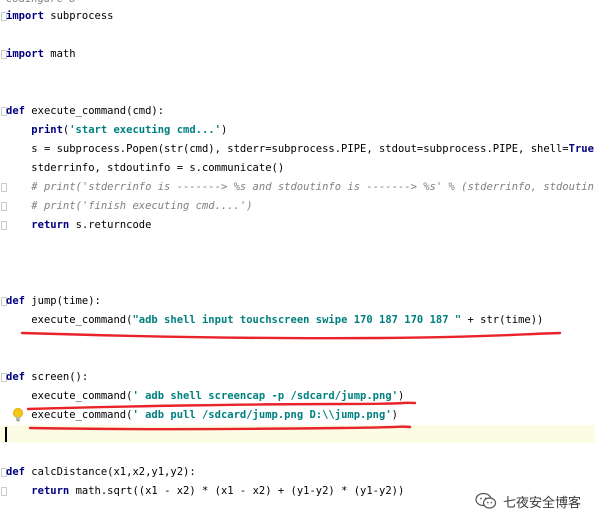  I want to click on comment-line: # print('finish executing cmd....'), so click(142, 206).